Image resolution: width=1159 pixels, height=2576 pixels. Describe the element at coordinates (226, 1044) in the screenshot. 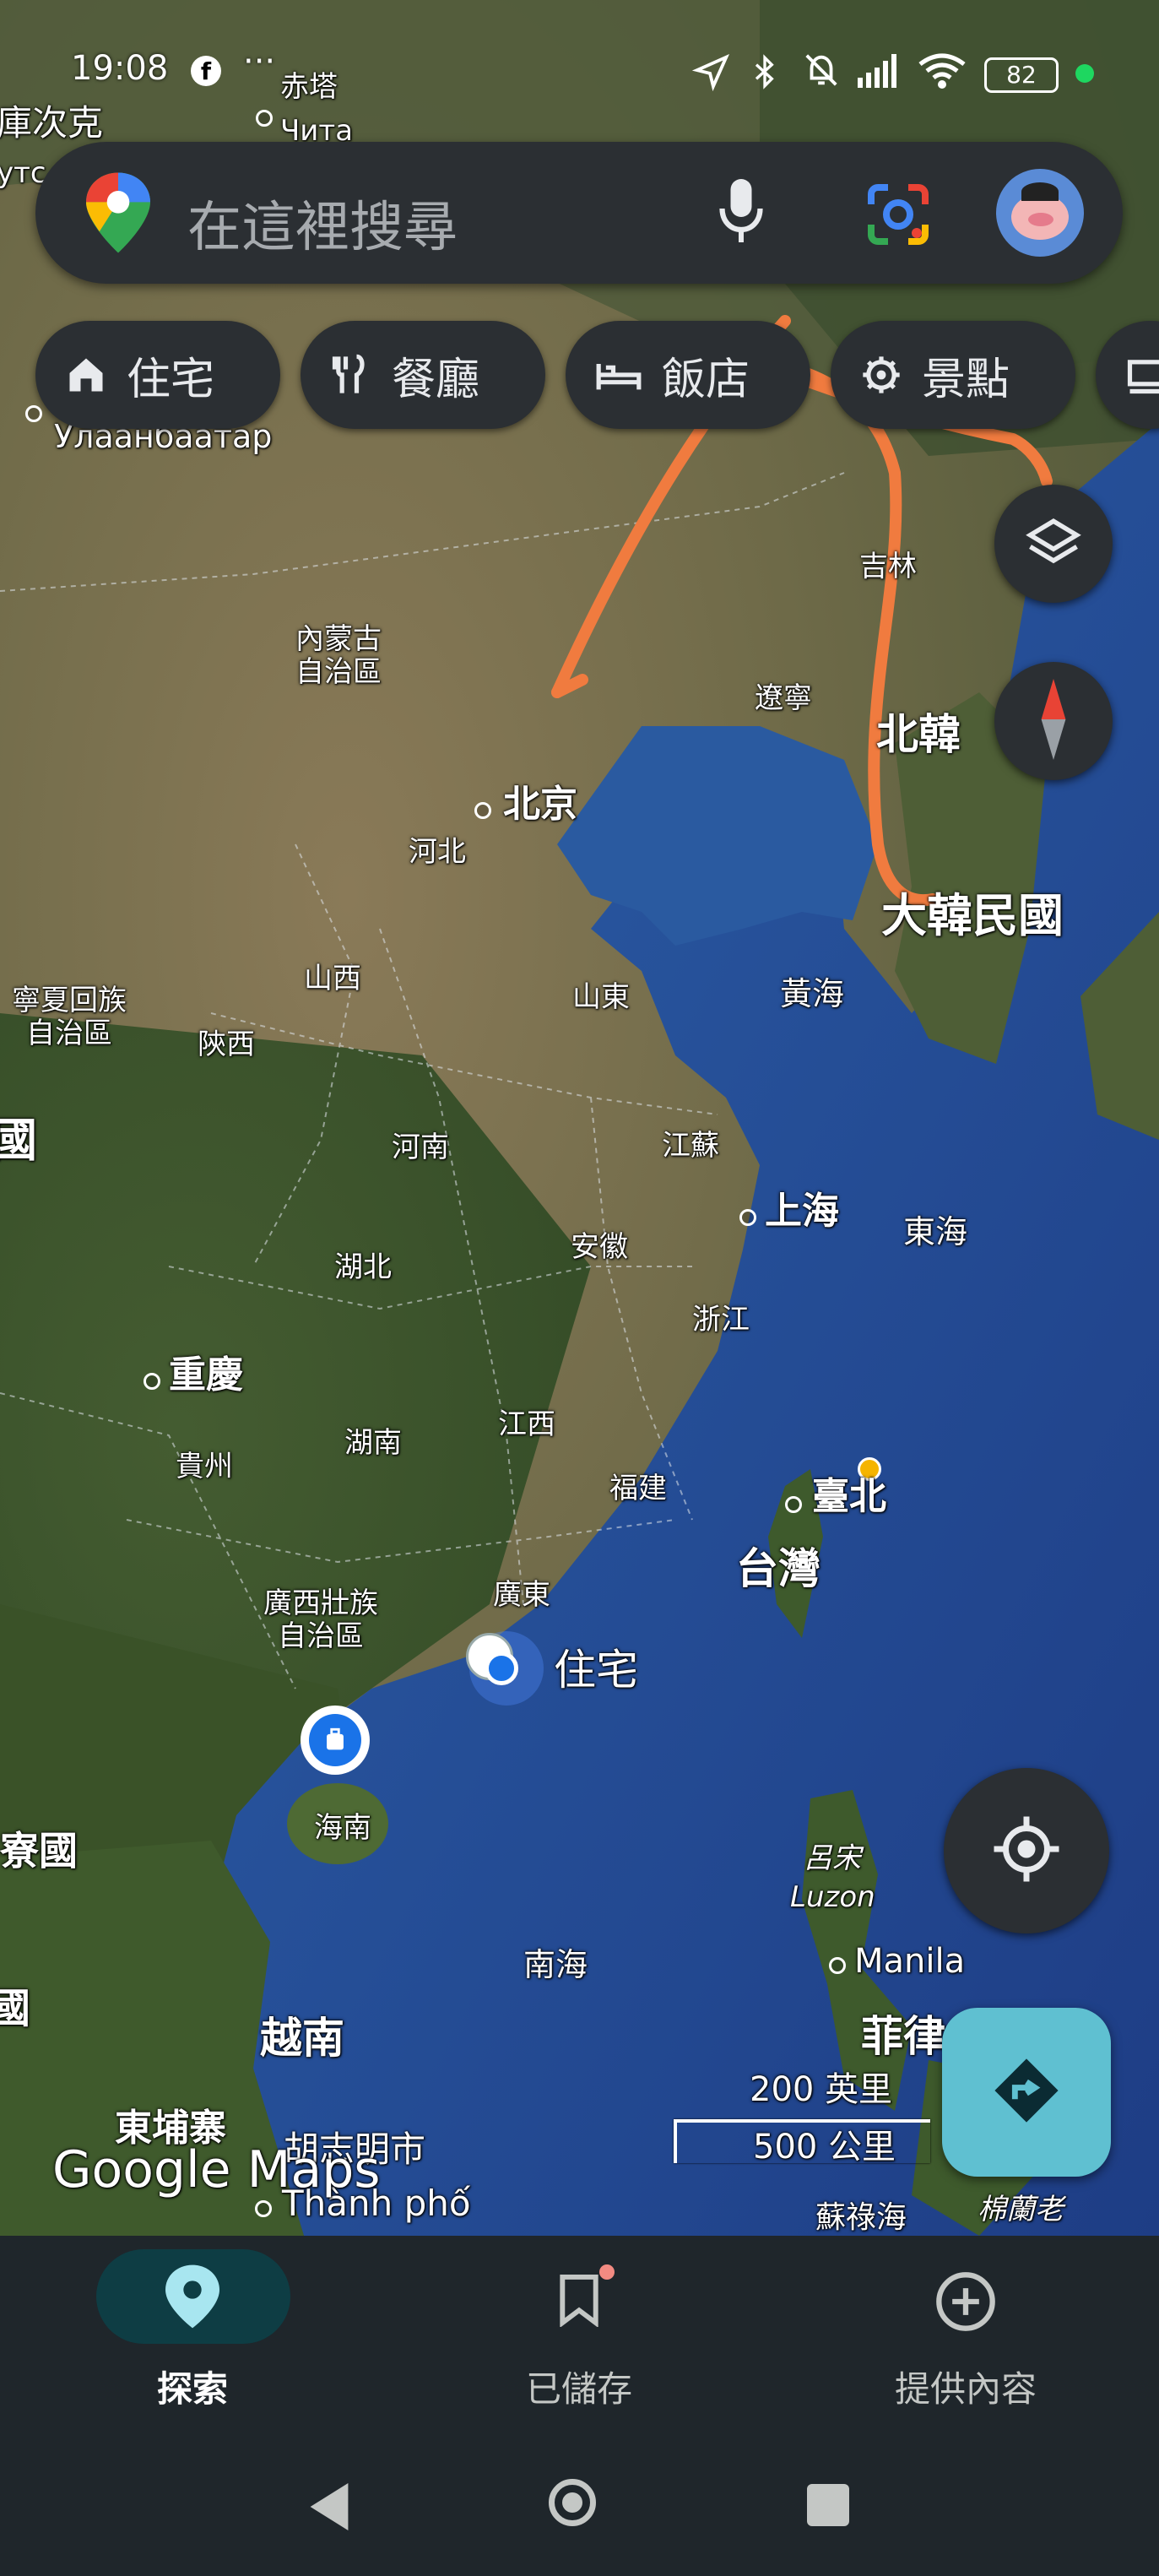

I see `map-label: 陝西` at that location.